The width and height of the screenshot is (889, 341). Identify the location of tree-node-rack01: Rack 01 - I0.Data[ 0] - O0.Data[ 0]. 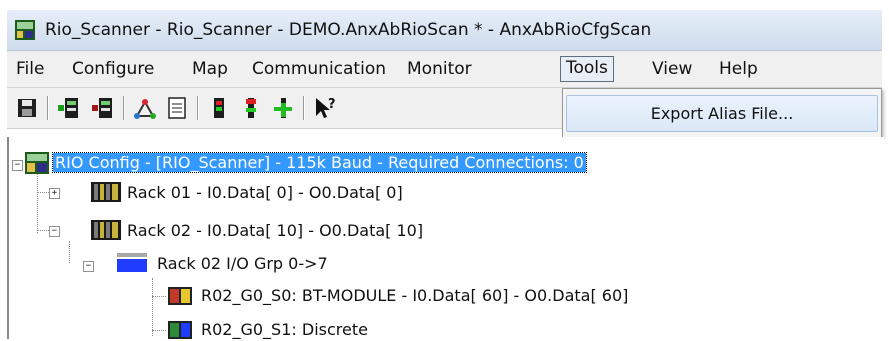
(265, 193).